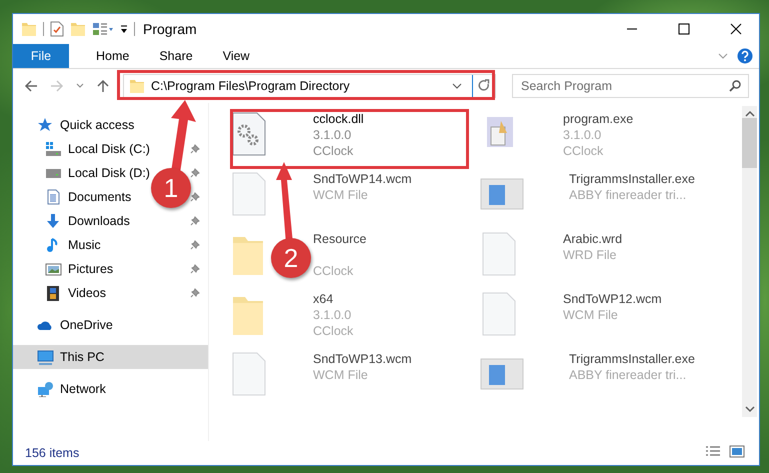 This screenshot has height=473, width=769. Describe the element at coordinates (749, 409) in the screenshot. I see `scroll-down-icon` at that location.